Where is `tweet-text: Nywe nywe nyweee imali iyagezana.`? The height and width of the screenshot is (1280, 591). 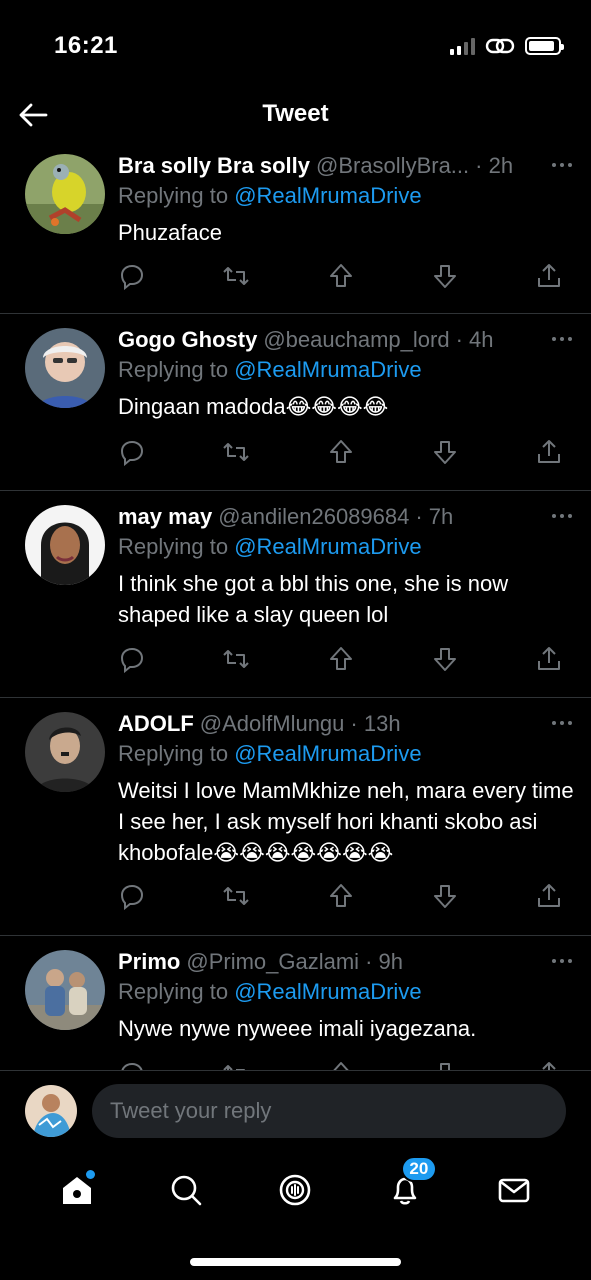 tweet-text: Nywe nywe nyweee imali iyagezana. is located at coordinates (297, 1028).